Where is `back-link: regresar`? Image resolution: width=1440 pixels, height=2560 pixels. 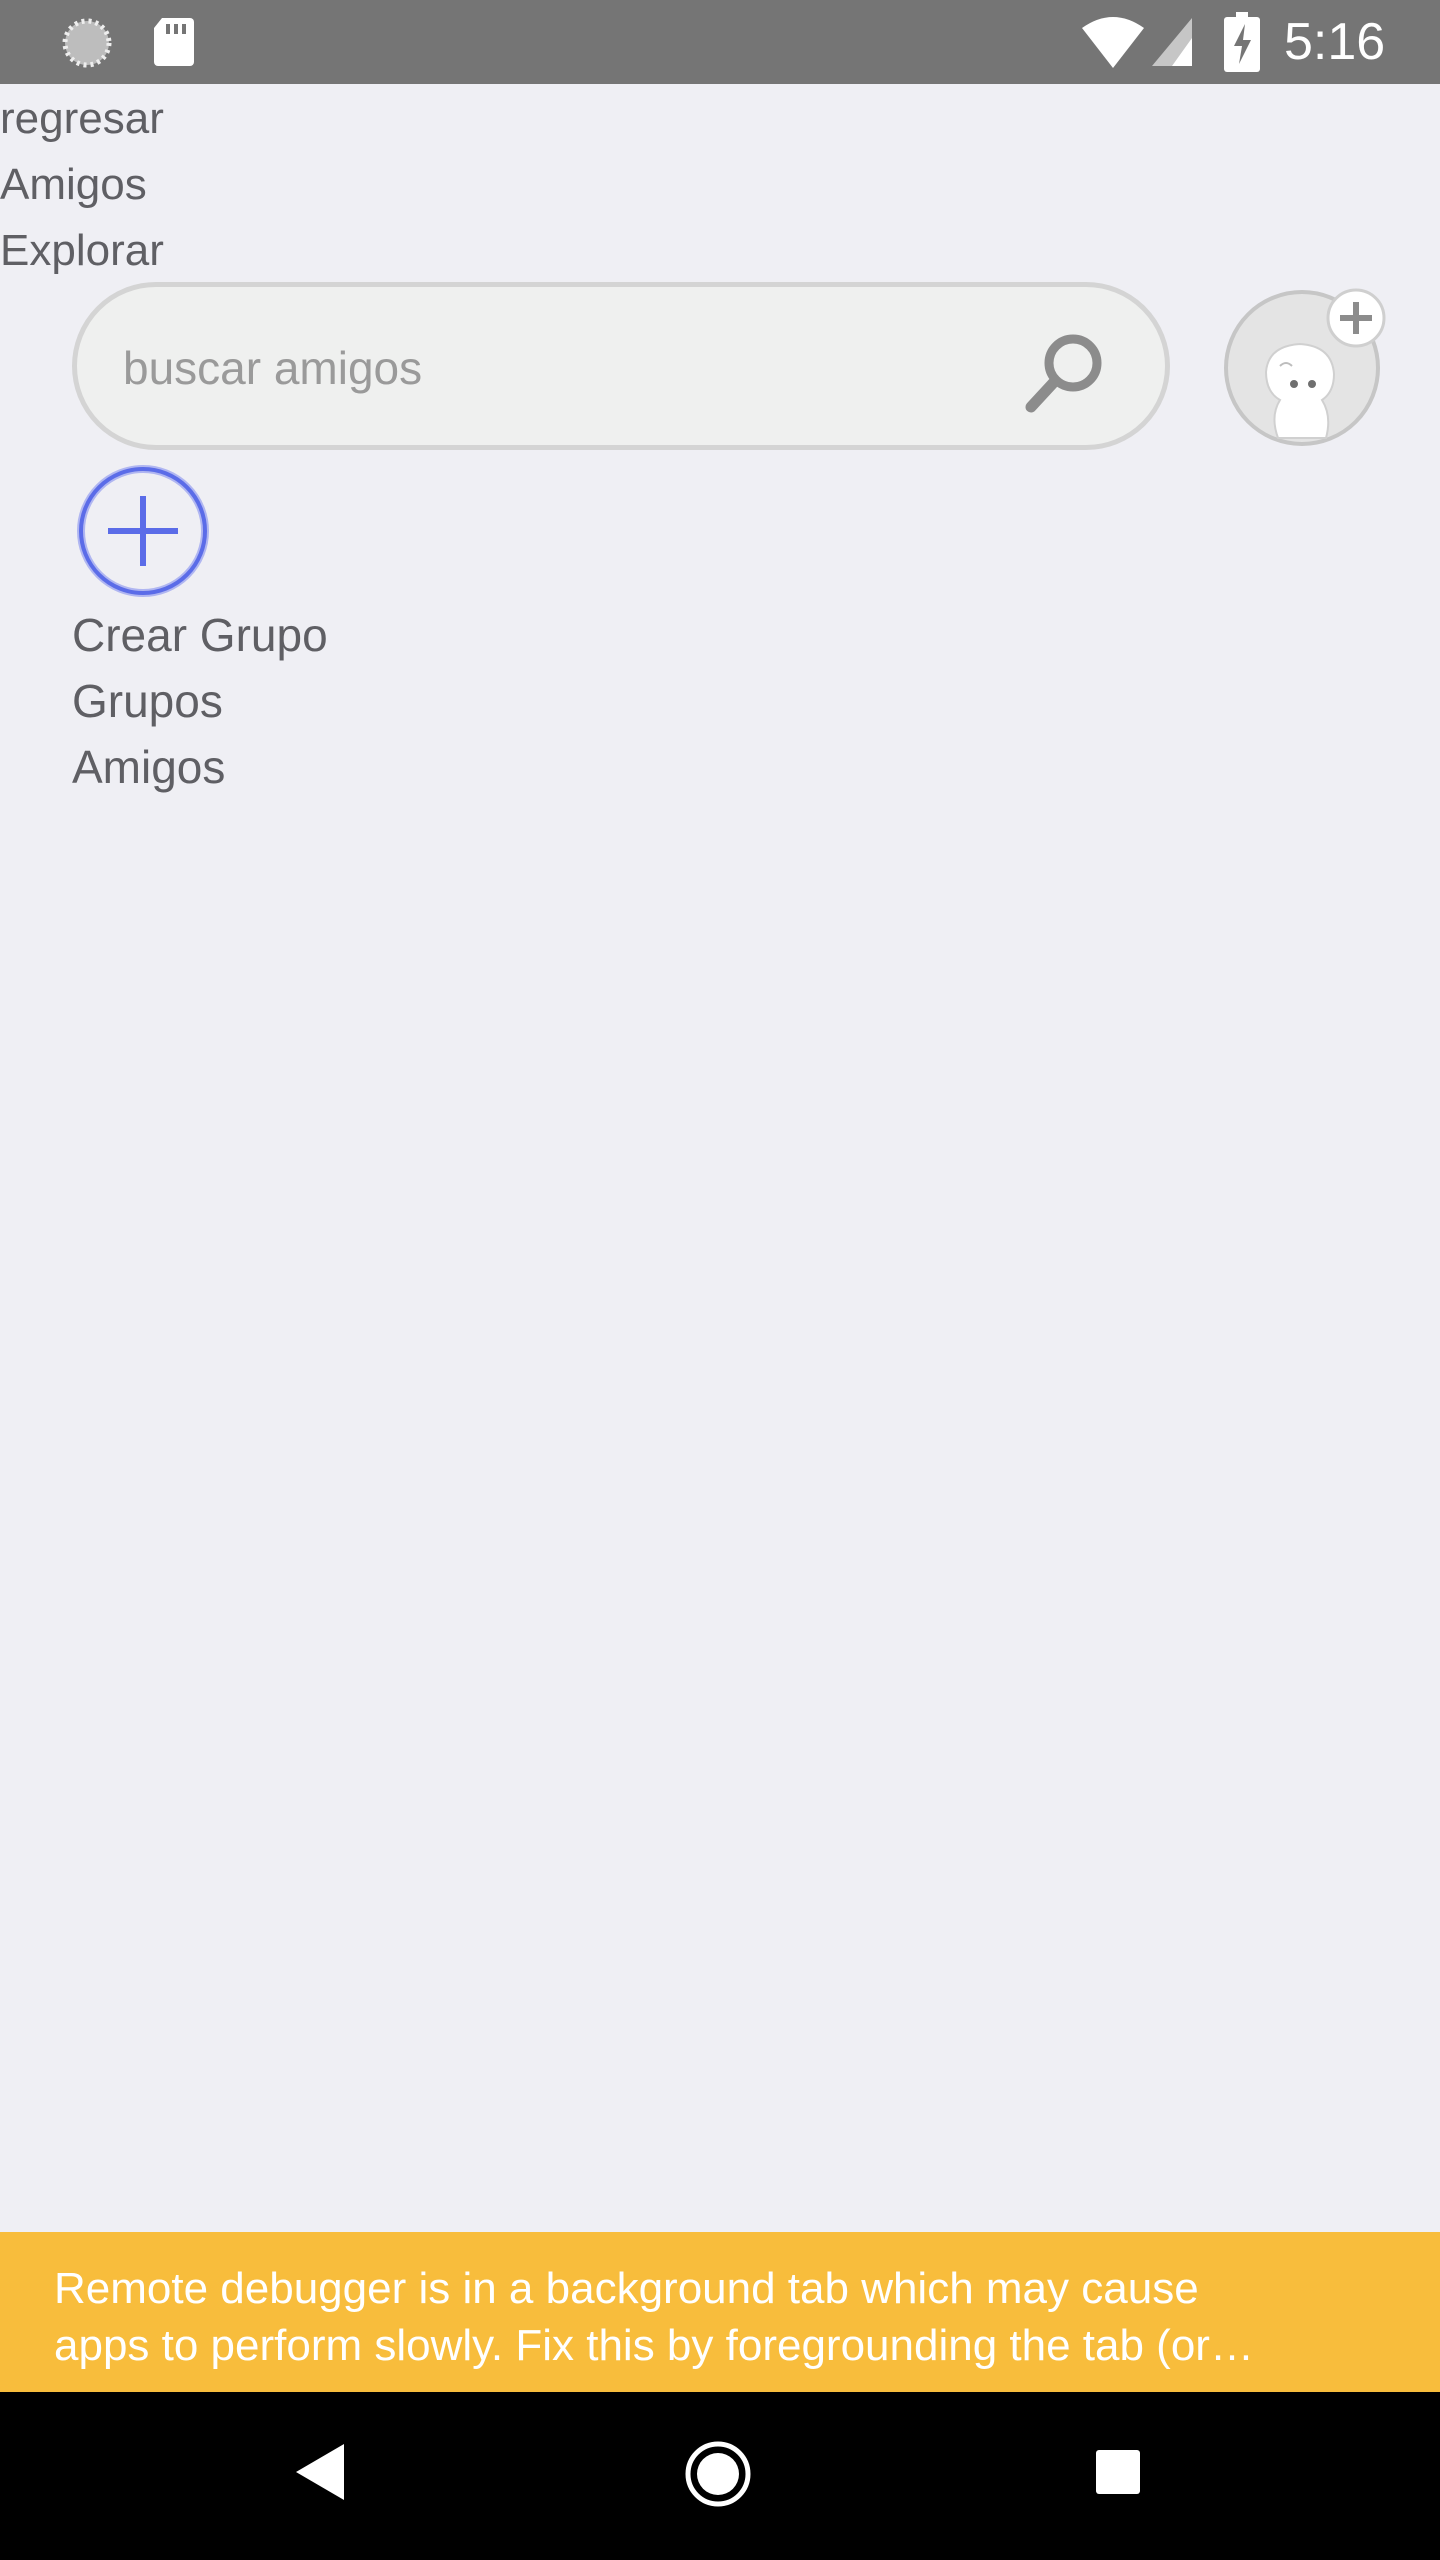
back-link: regresar is located at coordinates (82, 119).